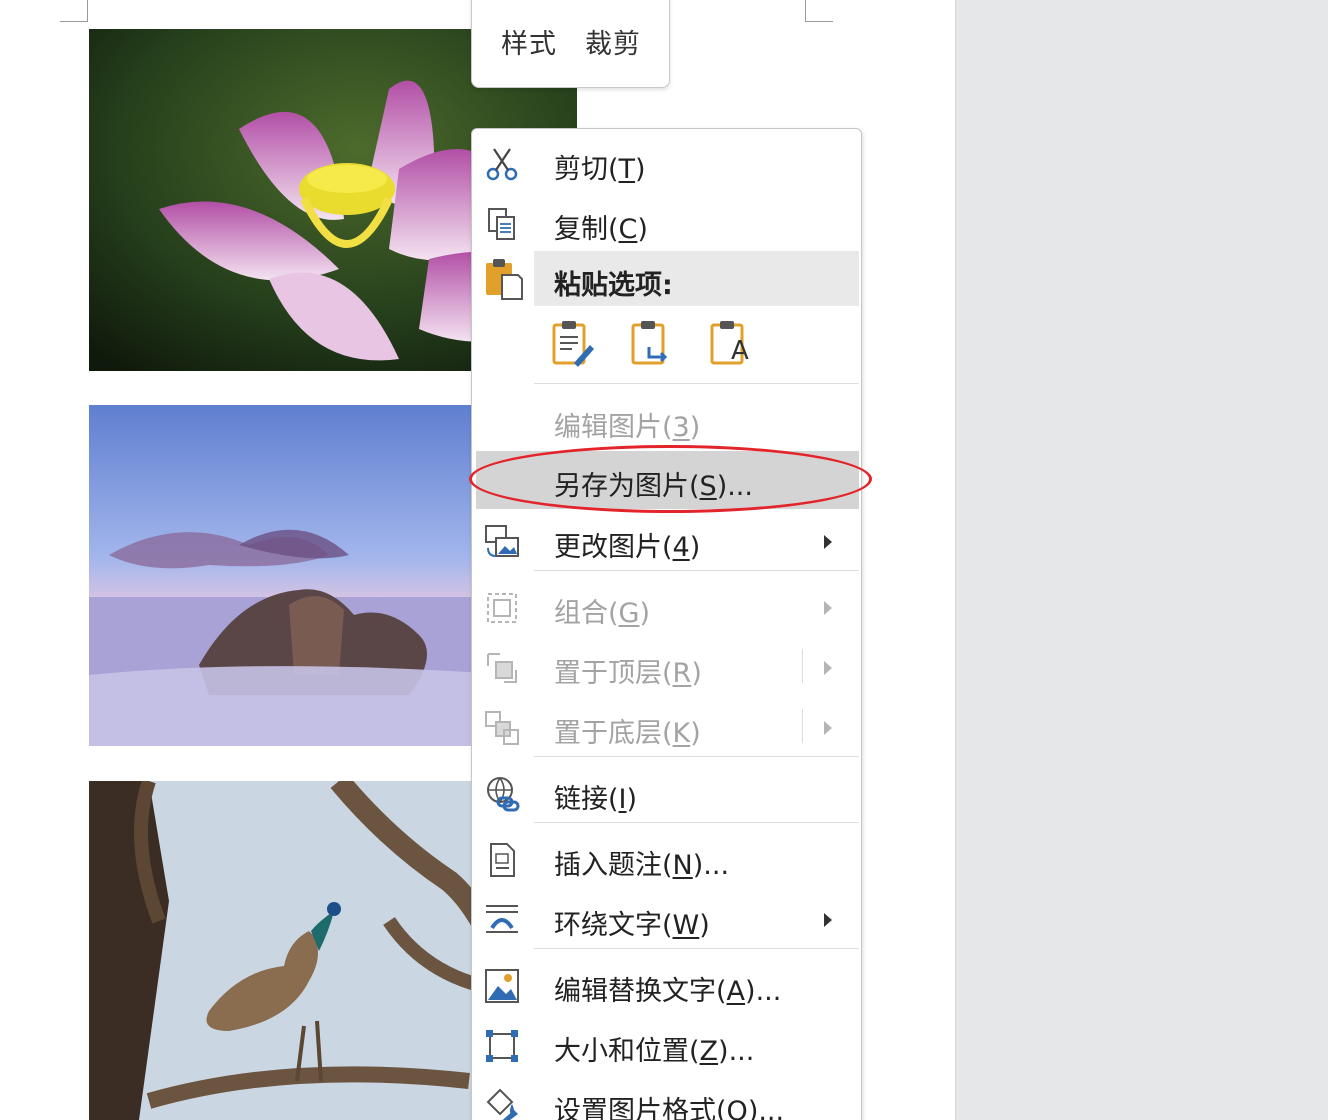 This screenshot has width=1328, height=1120. What do you see at coordinates (502, 1046) in the screenshot?
I see `size-position-icon` at bounding box center [502, 1046].